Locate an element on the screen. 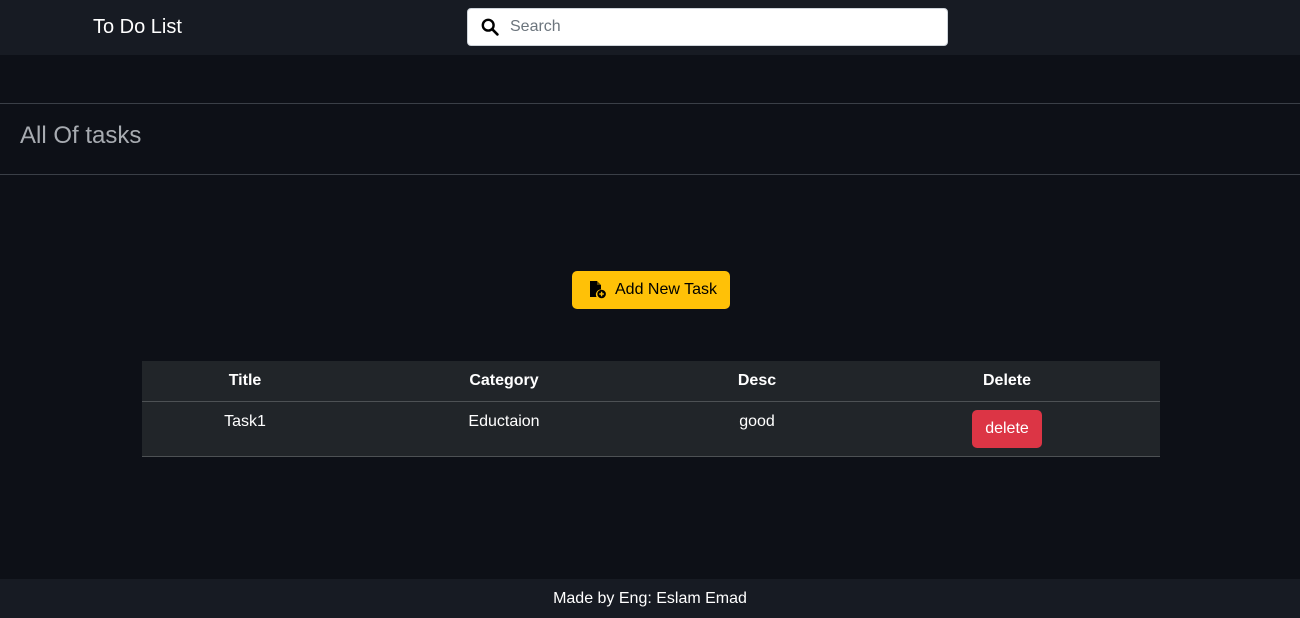 Image resolution: width=1300 pixels, height=618 pixels. column-header-category: Category is located at coordinates (504, 381).